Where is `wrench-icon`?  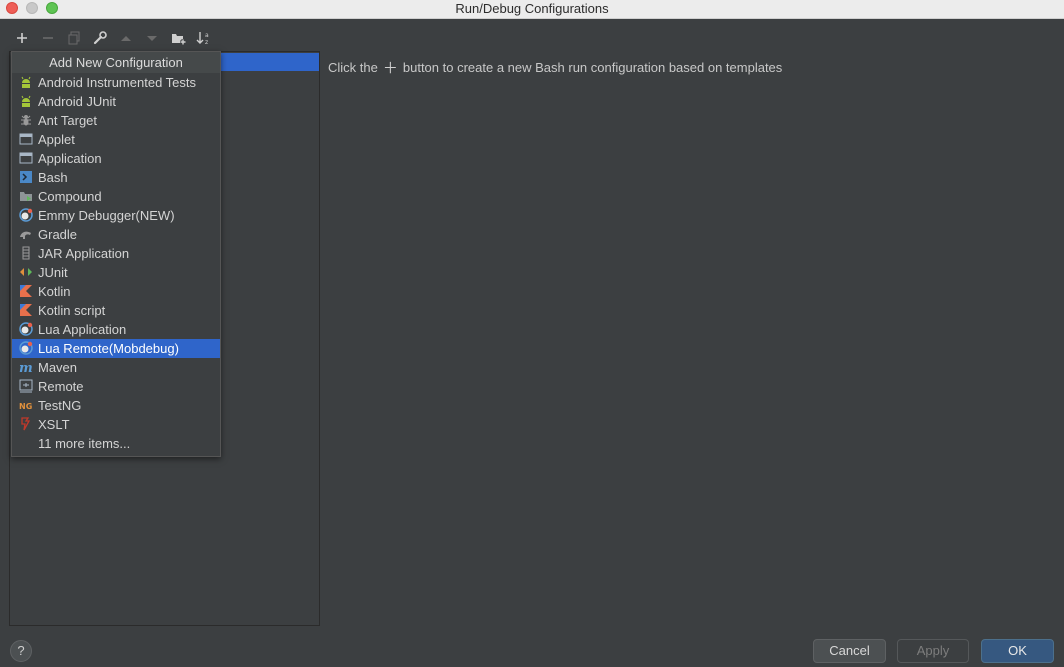 wrench-icon is located at coordinates (100, 38).